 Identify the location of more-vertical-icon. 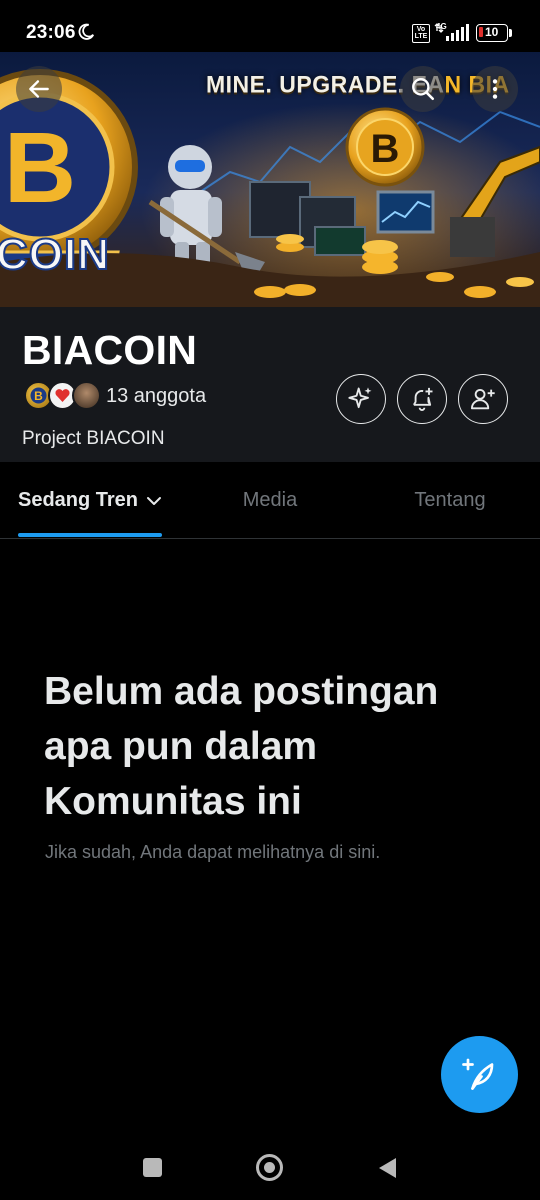
(495, 89).